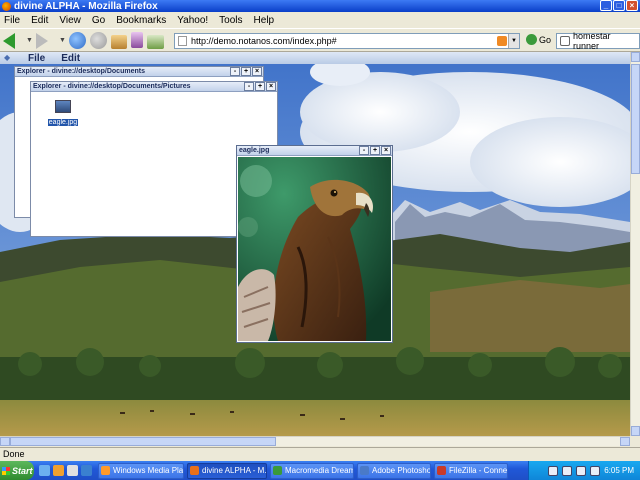 The height and width of the screenshot is (480, 640). Describe the element at coordinates (5, 441) in the screenshot. I see `scroll-left-button` at that location.